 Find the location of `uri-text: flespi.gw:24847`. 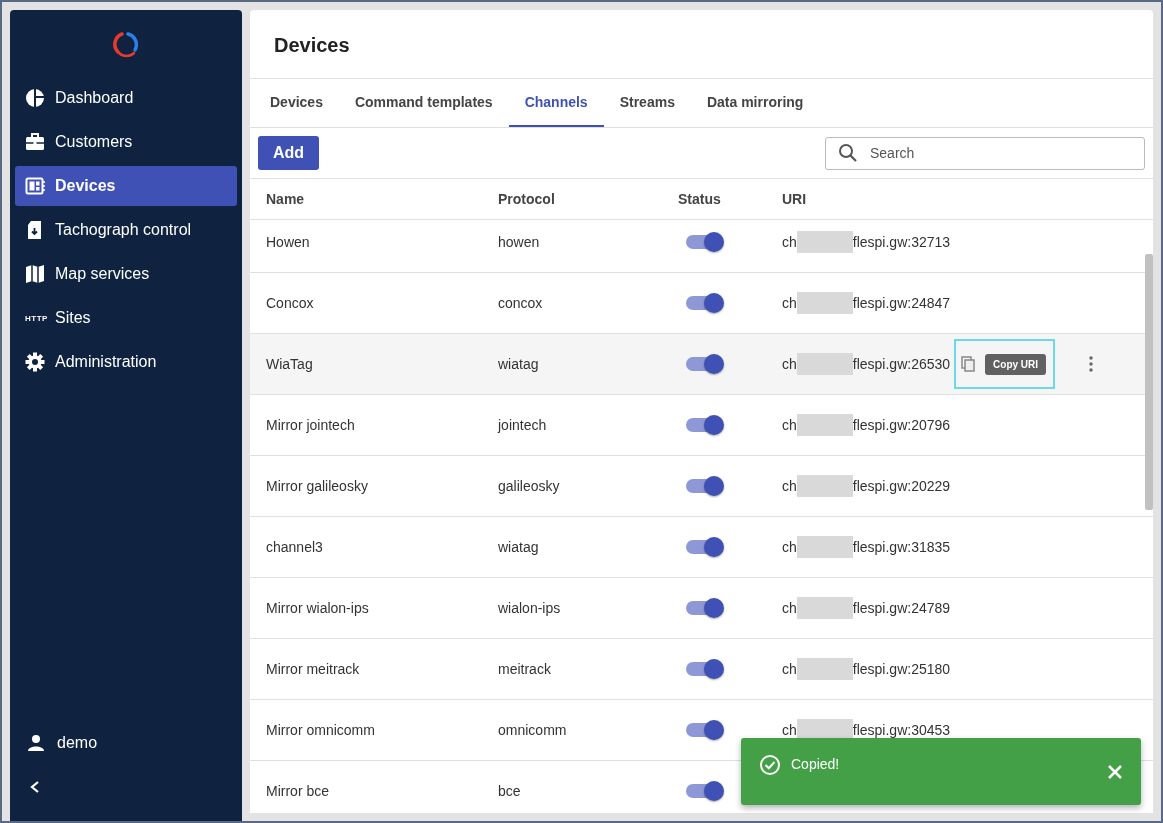

uri-text: flespi.gw:24847 is located at coordinates (901, 303).